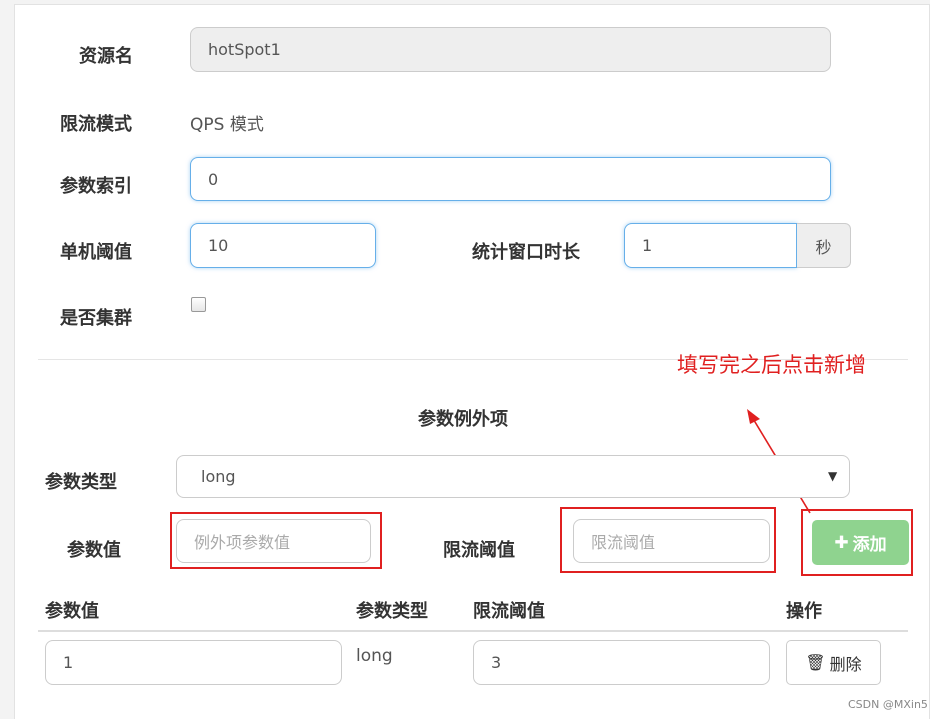  I want to click on single-threshold-value: 10, so click(218, 245).